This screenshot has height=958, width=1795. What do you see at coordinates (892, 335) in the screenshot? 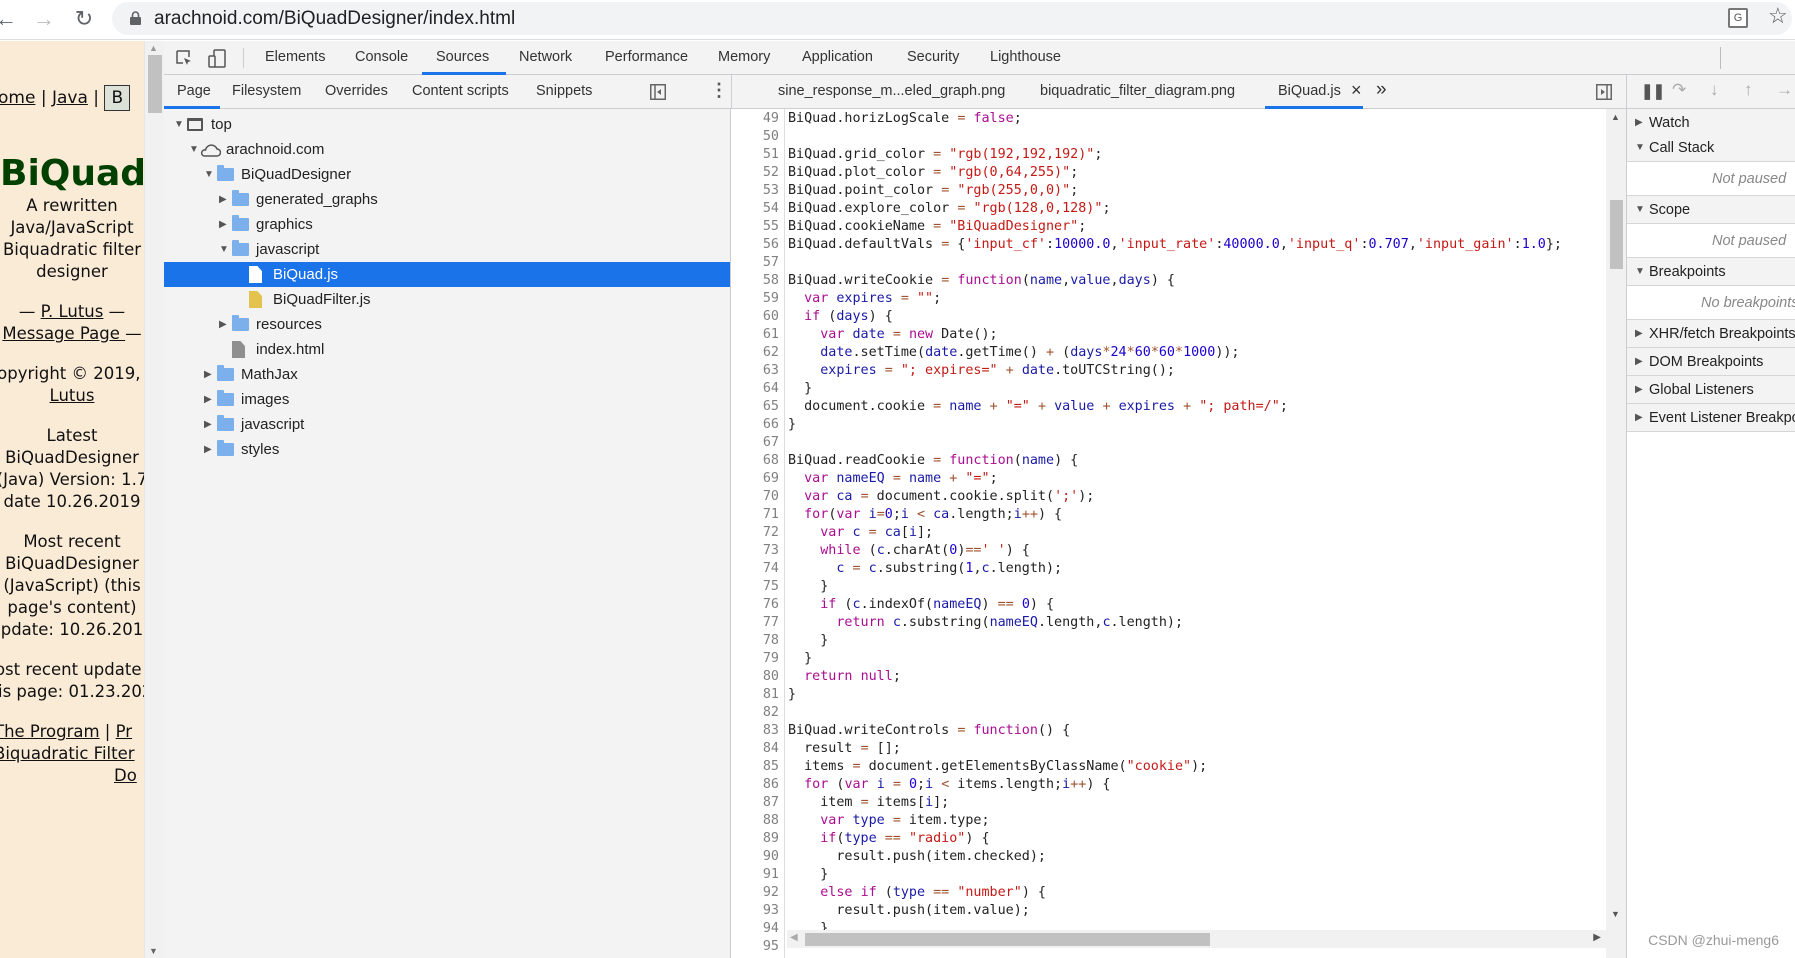
I see `code-line: var date = new Date();` at bounding box center [892, 335].